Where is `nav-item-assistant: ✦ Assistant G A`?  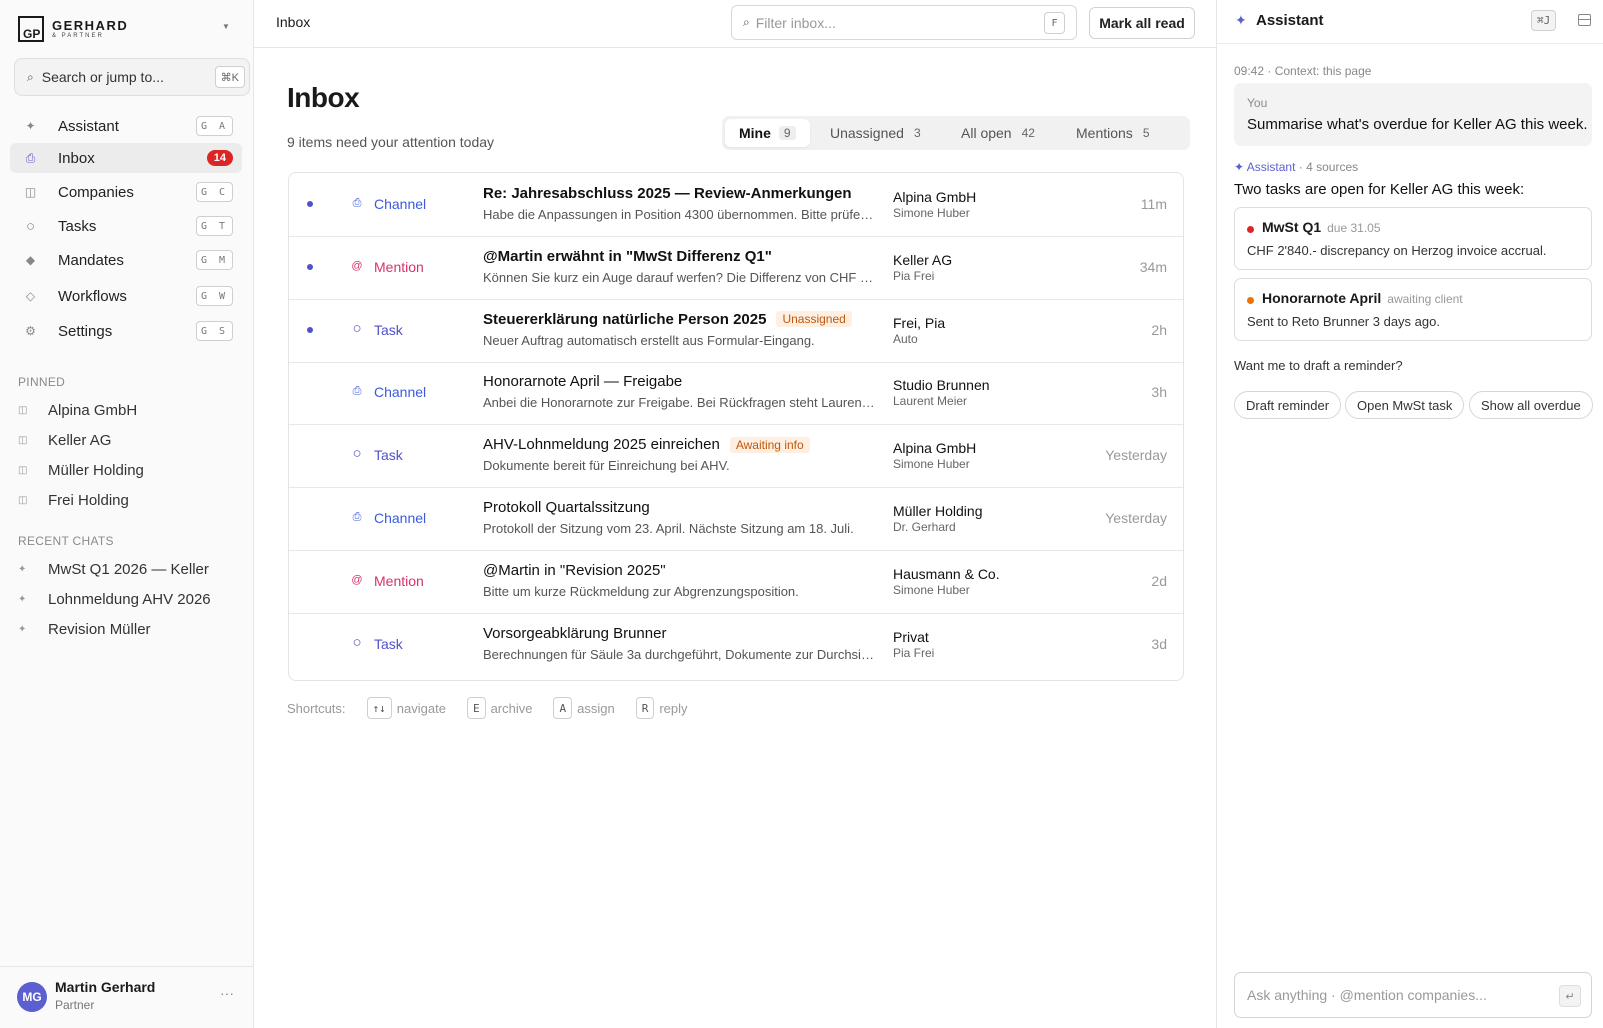
nav-item-assistant: ✦ Assistant G A is located at coordinates (126, 126).